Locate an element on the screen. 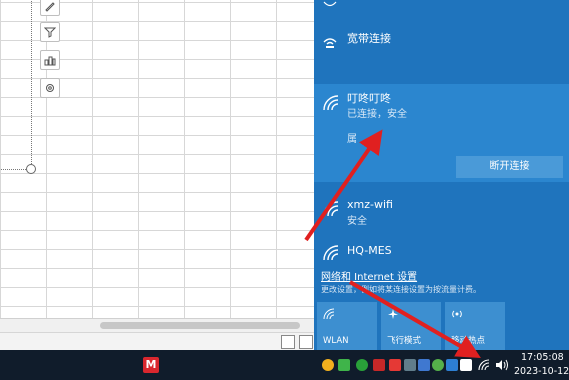 Image resolution: width=569 pixels, height=380 pixels. clock-date: 2023-10-12 is located at coordinates (541, 371).